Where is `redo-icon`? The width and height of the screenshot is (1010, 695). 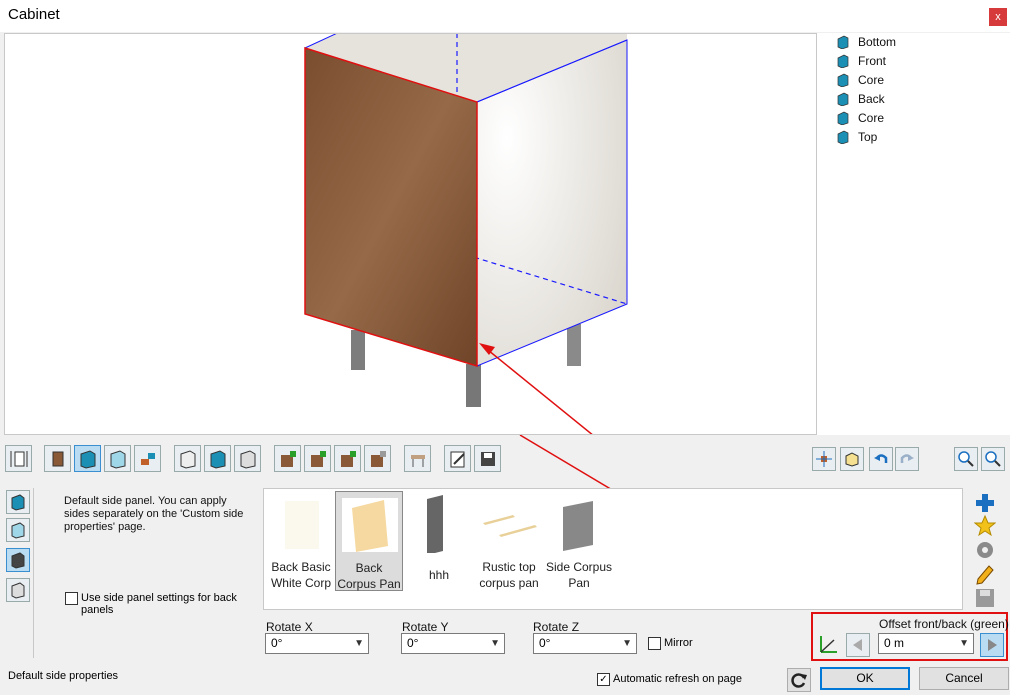
redo-icon is located at coordinates (907, 458).